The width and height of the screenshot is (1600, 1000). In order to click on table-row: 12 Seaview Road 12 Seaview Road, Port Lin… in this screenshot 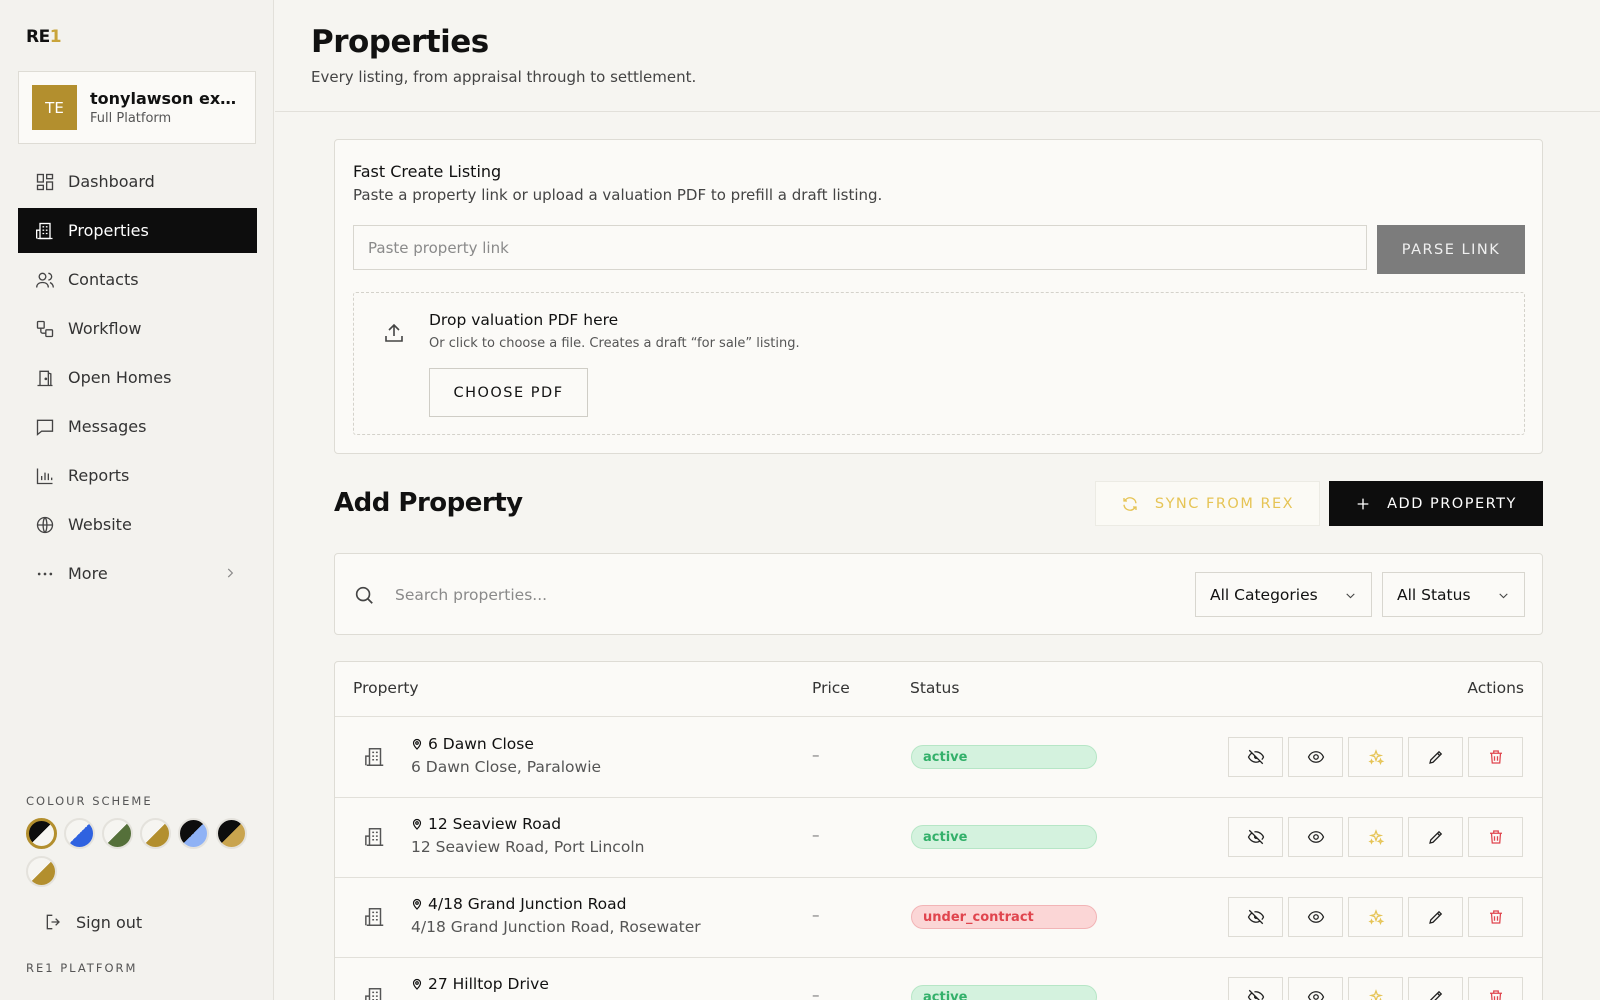, I will do `click(938, 837)`.